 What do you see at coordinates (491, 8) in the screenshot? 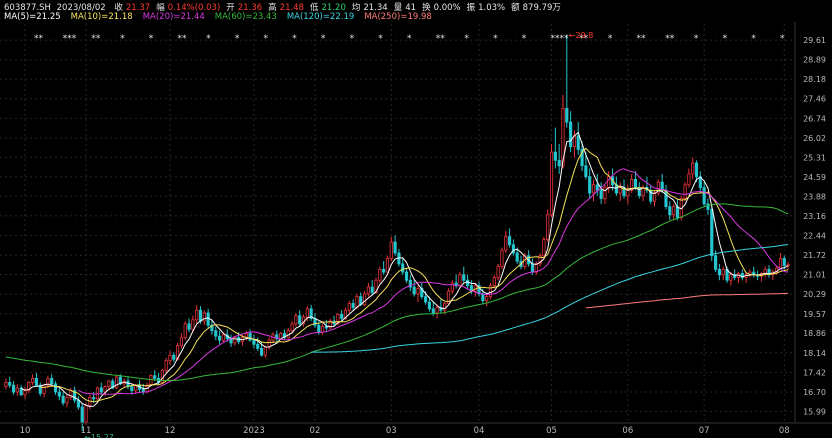
I see `header-field-value: 1.03%` at bounding box center [491, 8].